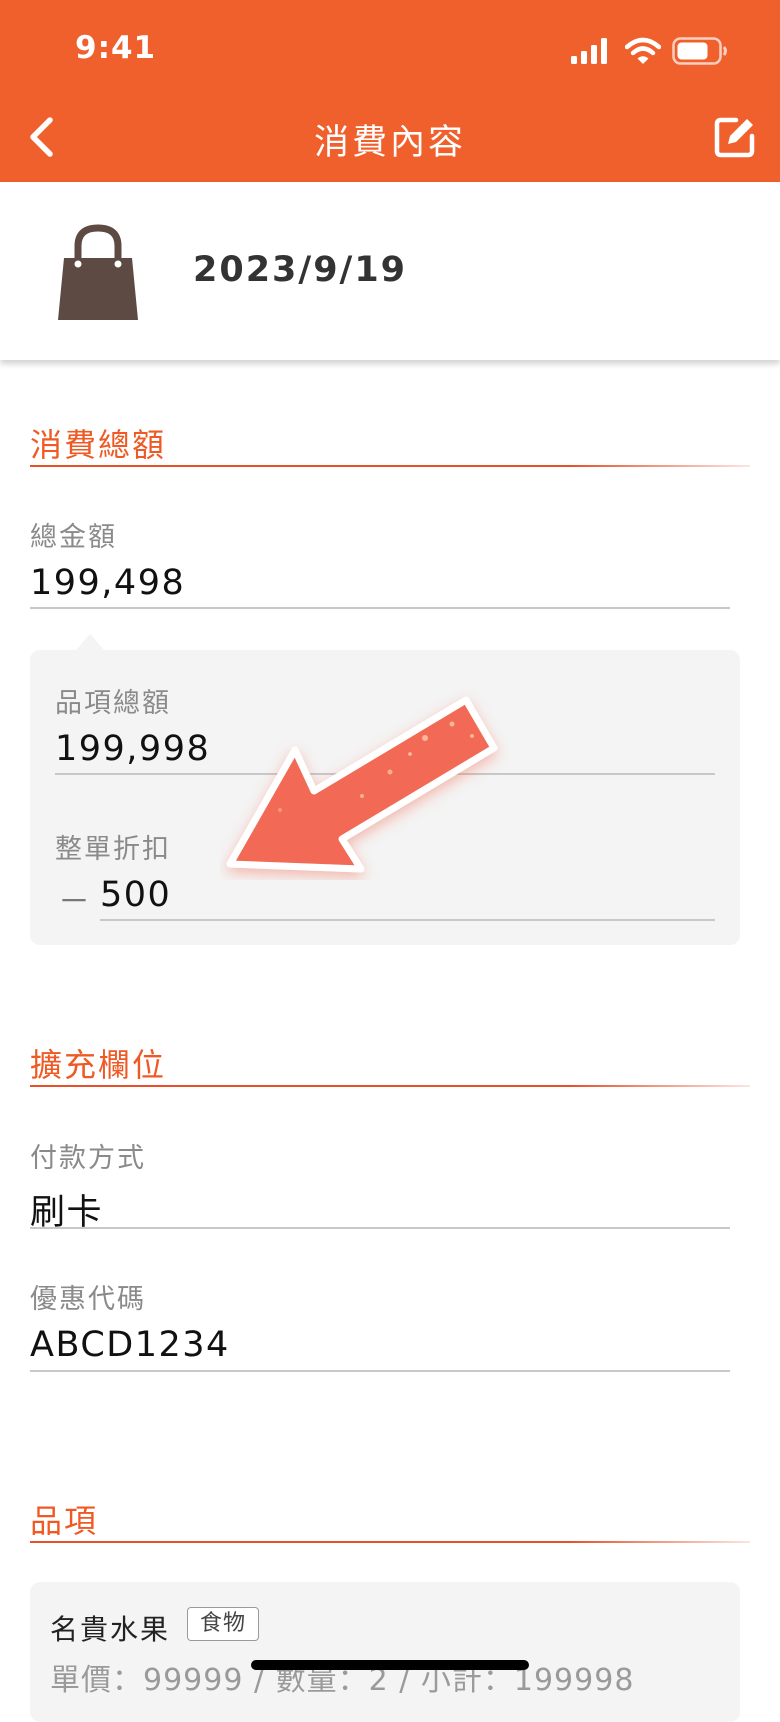  I want to click on battery-icon, so click(699, 51).